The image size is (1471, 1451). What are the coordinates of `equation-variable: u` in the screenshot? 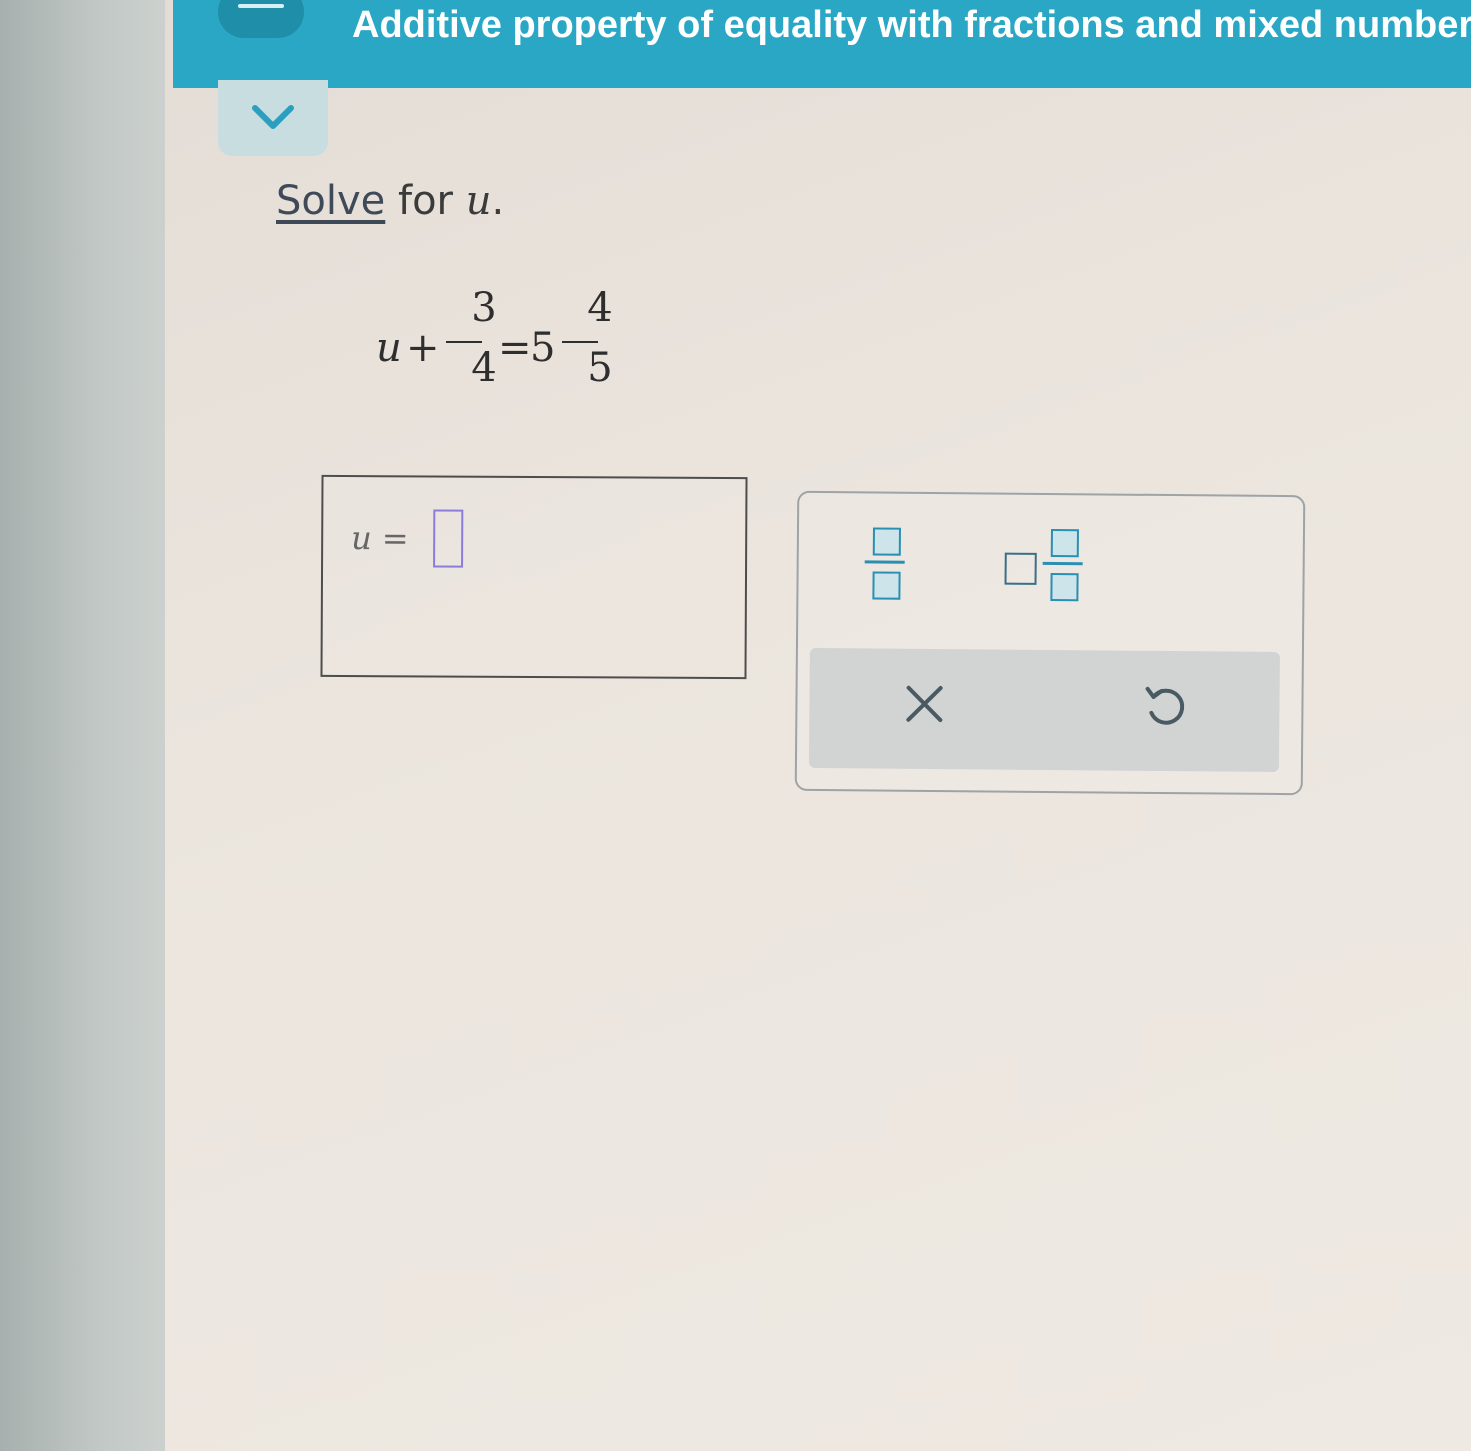 It's located at (389, 348).